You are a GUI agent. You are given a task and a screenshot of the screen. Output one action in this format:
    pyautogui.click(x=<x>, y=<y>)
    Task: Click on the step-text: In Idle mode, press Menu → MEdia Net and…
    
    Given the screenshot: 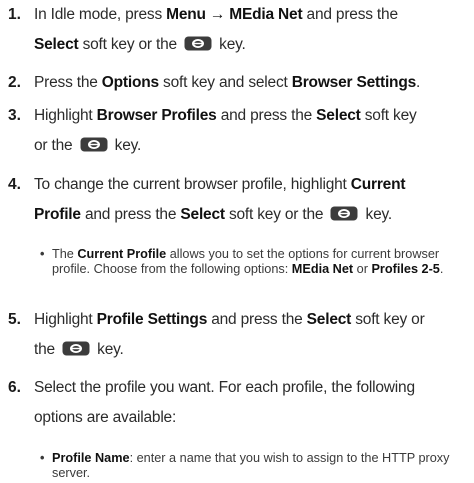 What is the action you would take?
    pyautogui.click(x=250, y=30)
    